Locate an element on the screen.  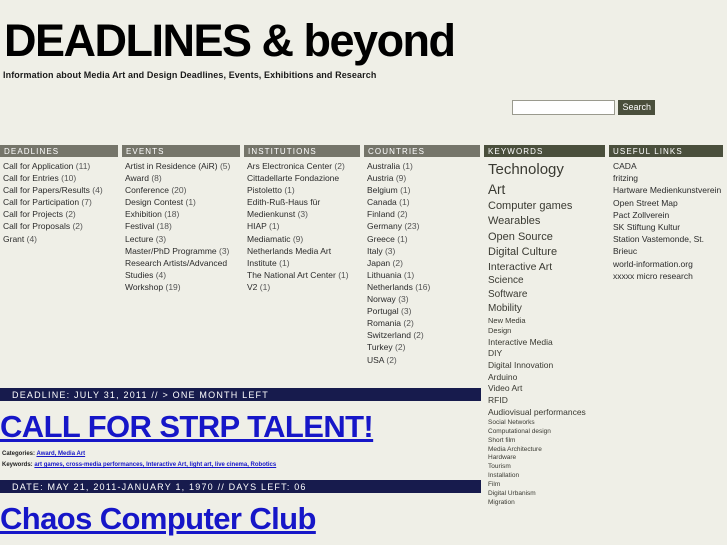
taxonomy-item: Conference (20) is located at coordinates (182, 190).